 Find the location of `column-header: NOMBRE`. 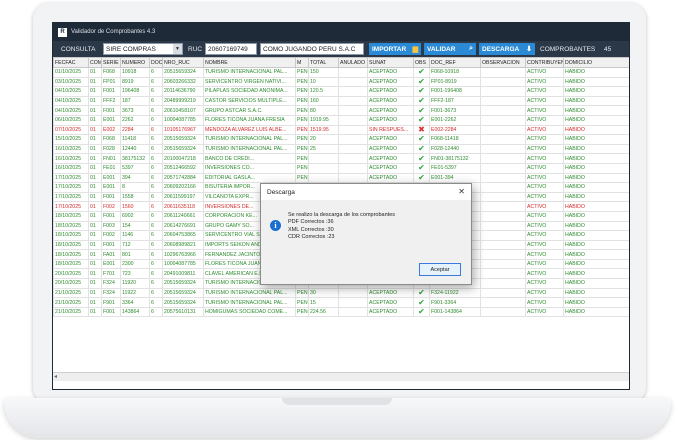

column-header: NOMBRE is located at coordinates (249, 62).